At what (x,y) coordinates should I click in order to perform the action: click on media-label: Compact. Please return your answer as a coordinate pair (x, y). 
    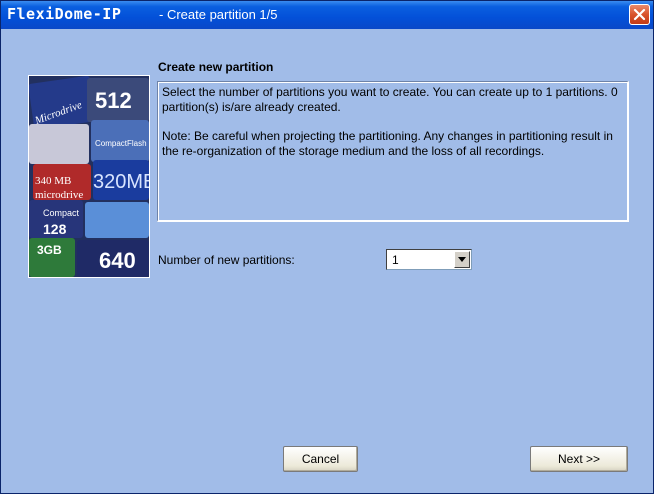
    Looking at the image, I should click on (61, 213).